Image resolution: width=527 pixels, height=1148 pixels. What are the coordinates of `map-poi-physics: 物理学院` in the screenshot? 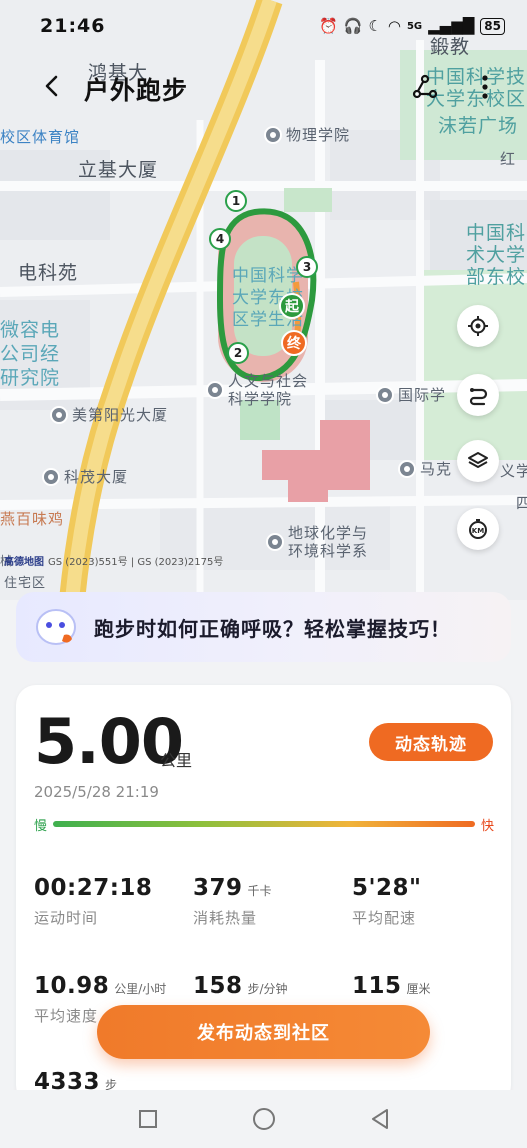 It's located at (307, 134).